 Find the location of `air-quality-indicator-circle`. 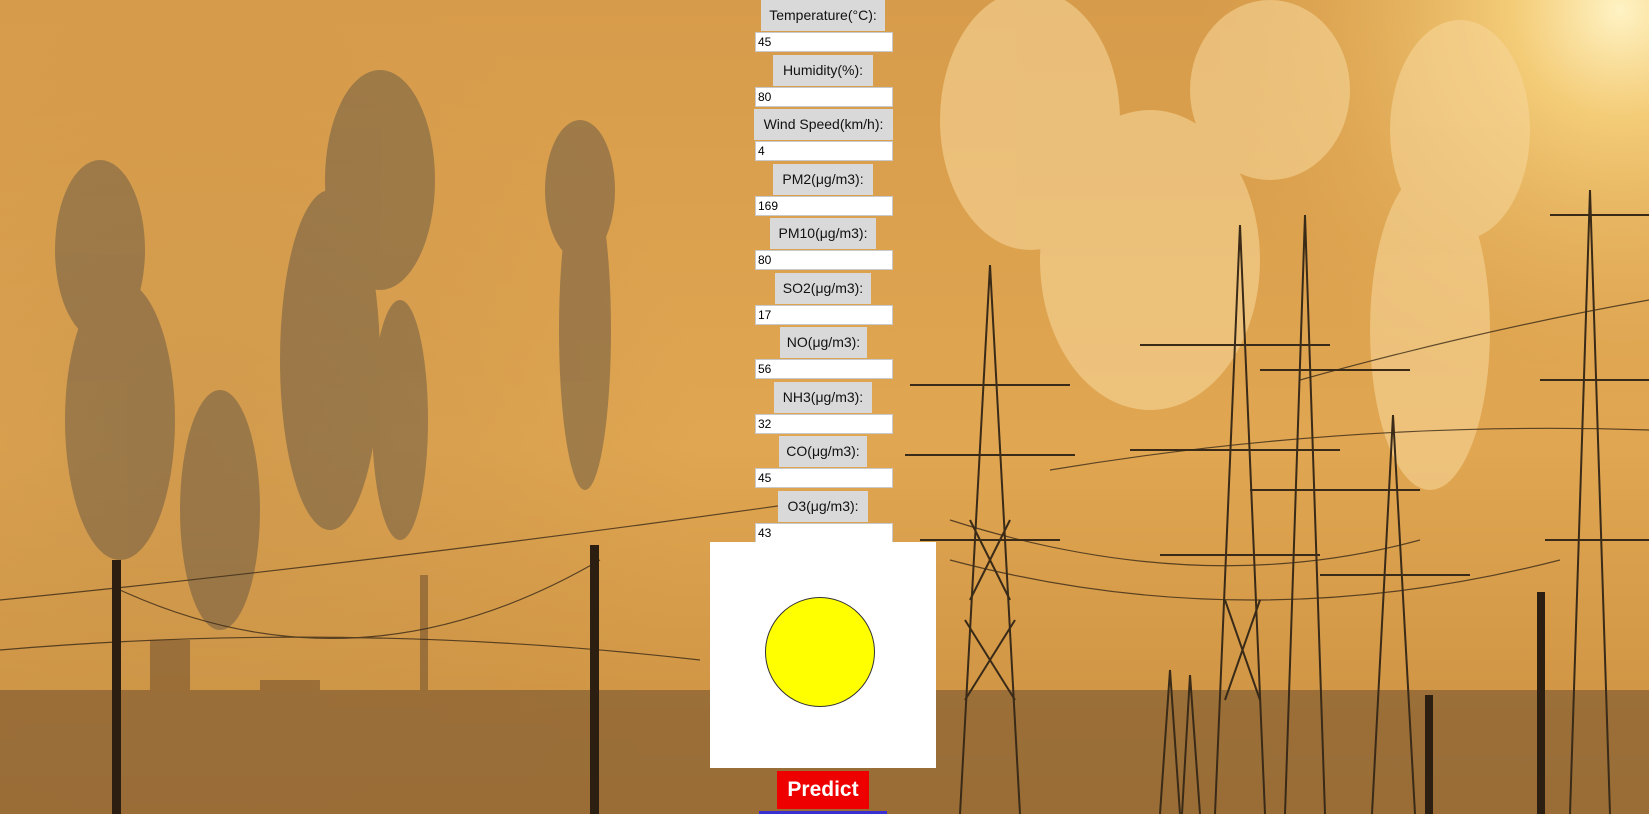

air-quality-indicator-circle is located at coordinates (820, 652).